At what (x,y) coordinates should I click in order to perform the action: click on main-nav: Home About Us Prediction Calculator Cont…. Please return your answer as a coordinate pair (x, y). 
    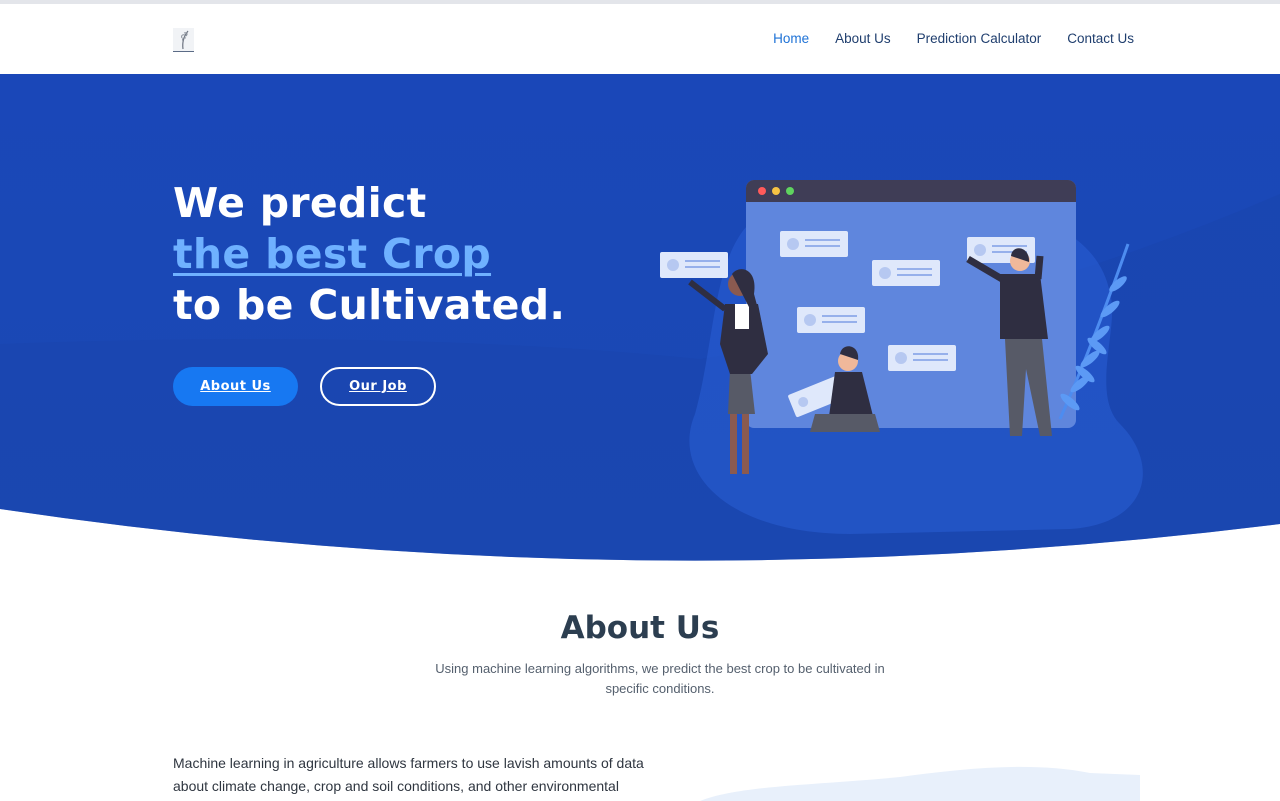
    Looking at the image, I should click on (953, 38).